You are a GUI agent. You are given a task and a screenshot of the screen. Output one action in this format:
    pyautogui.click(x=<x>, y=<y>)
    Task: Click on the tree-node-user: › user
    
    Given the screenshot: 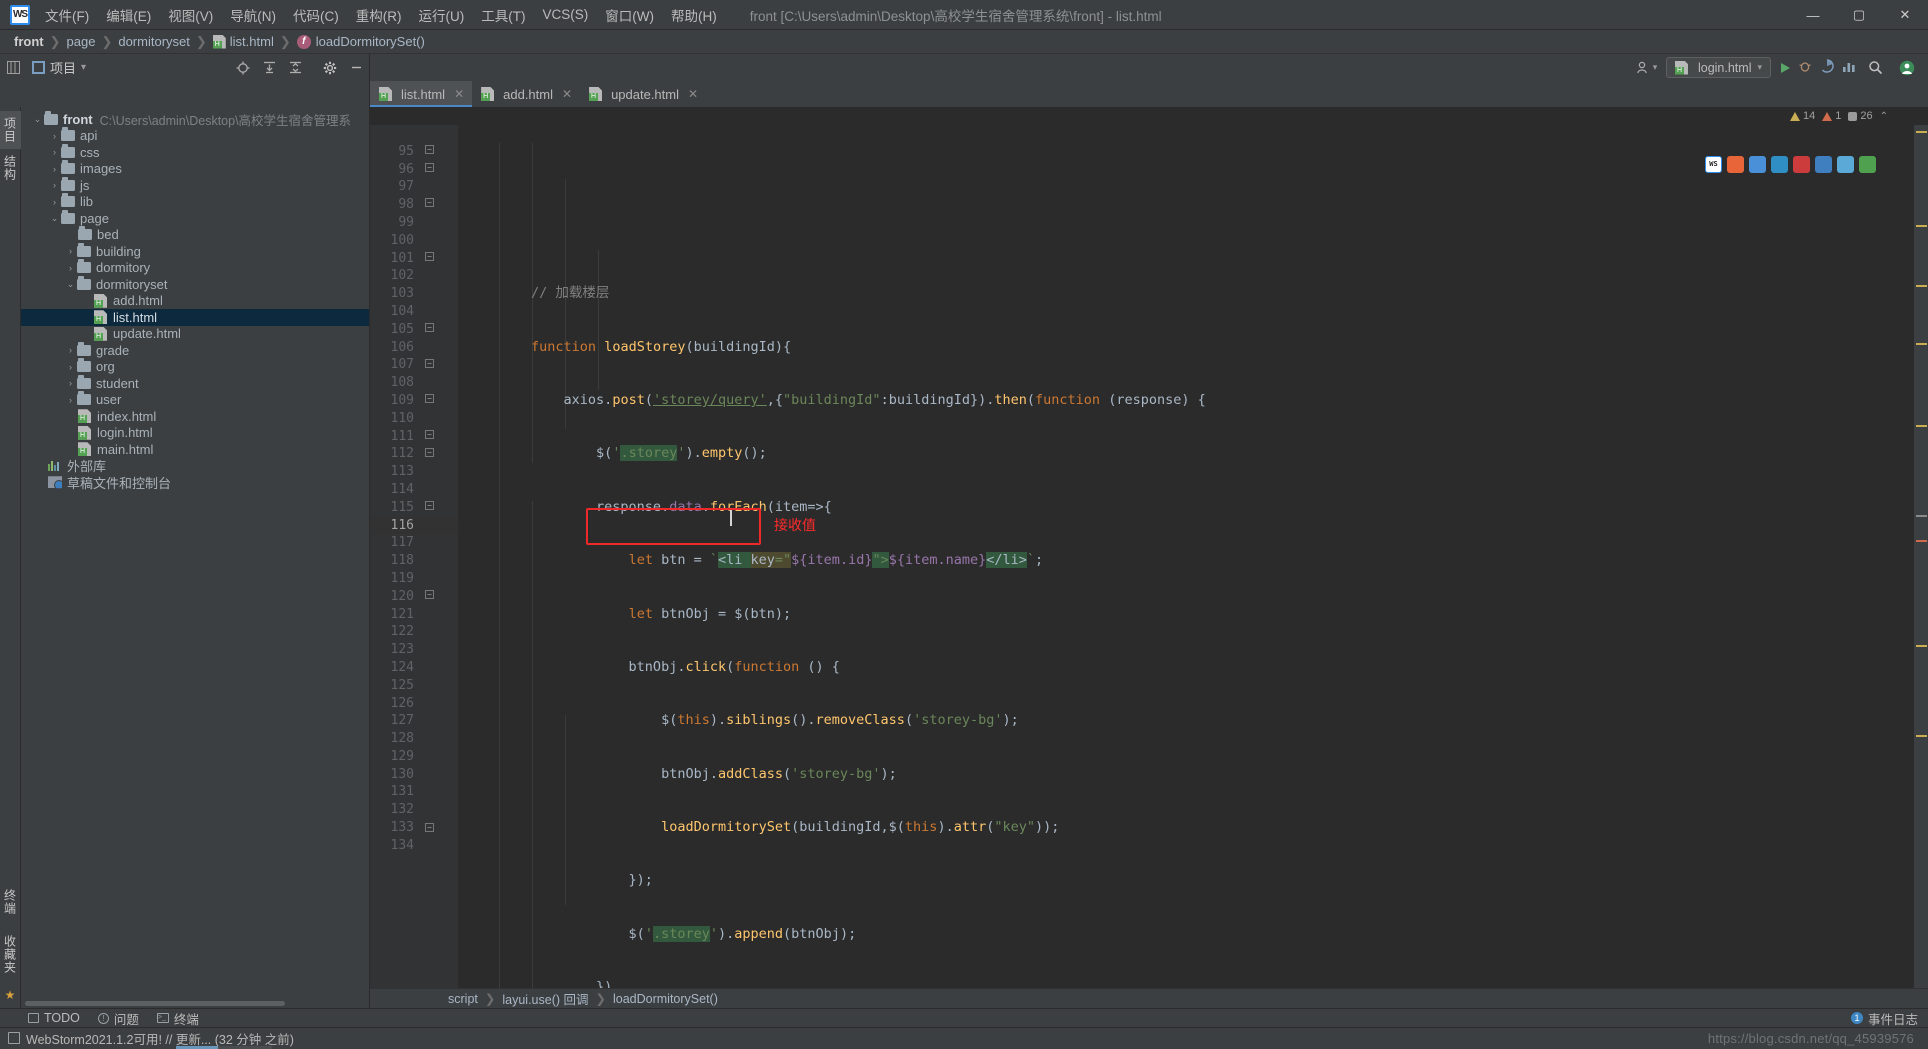 What is the action you would take?
    pyautogui.click(x=195, y=400)
    